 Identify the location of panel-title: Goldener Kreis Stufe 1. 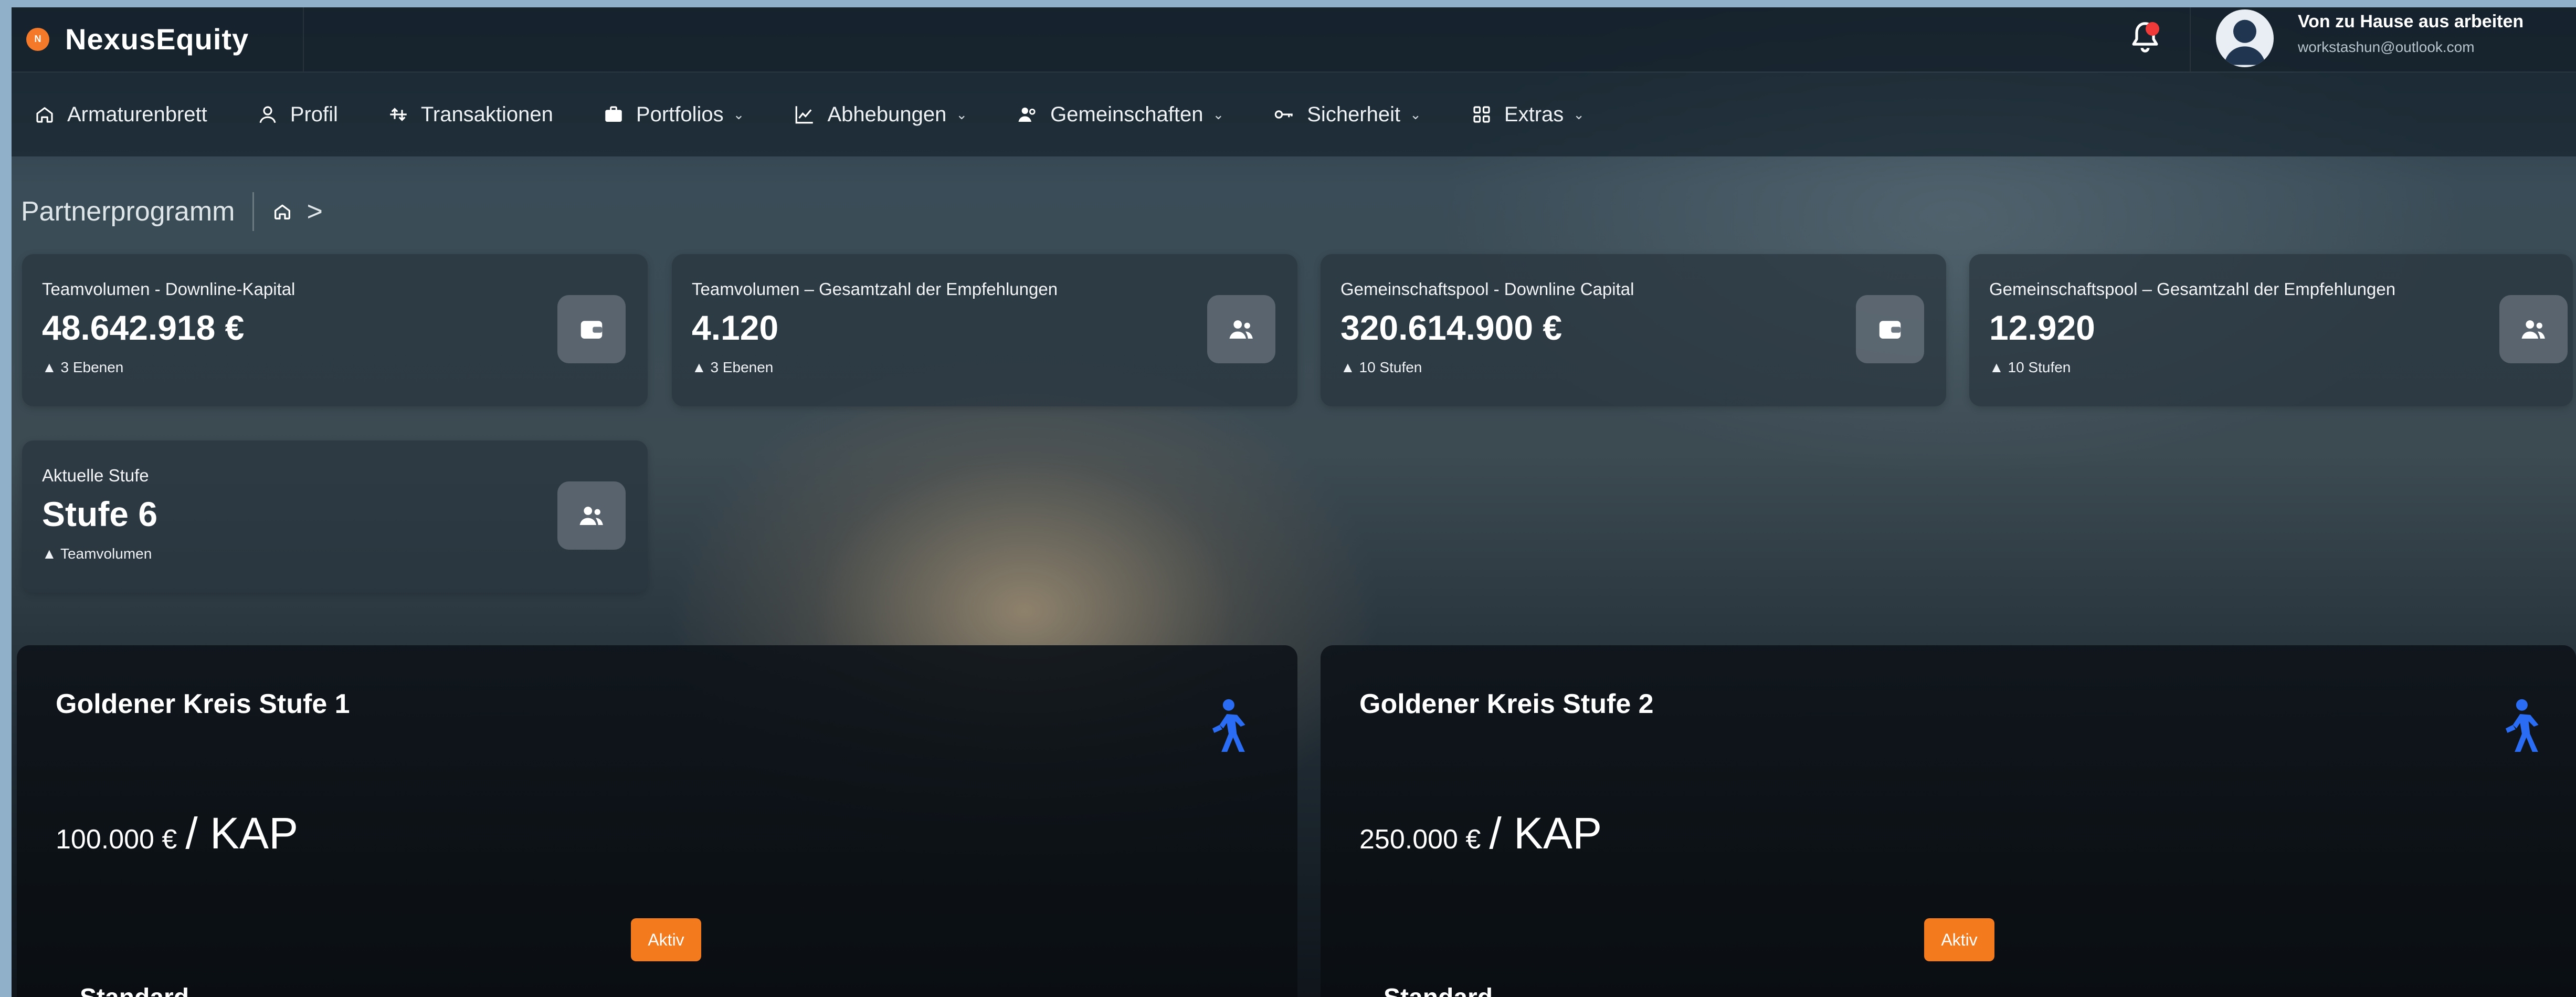
(203, 704).